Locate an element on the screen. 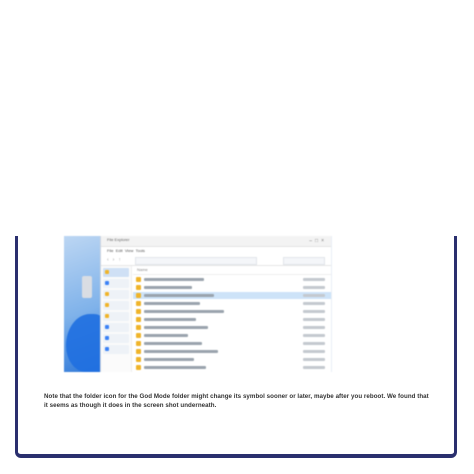 The width and height of the screenshot is (474, 474). network-icon is located at coordinates (107, 338).